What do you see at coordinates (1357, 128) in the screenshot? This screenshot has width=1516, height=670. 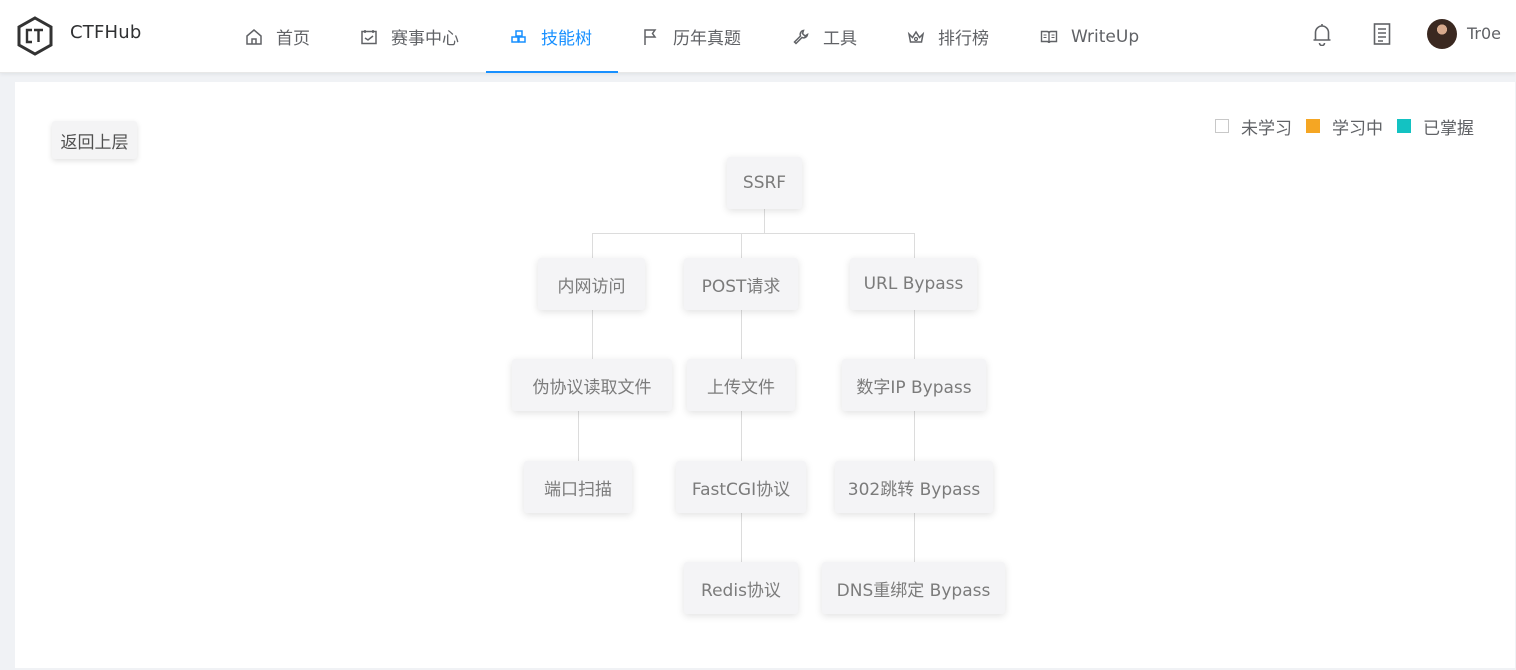 I see `legend-label: 学习中` at bounding box center [1357, 128].